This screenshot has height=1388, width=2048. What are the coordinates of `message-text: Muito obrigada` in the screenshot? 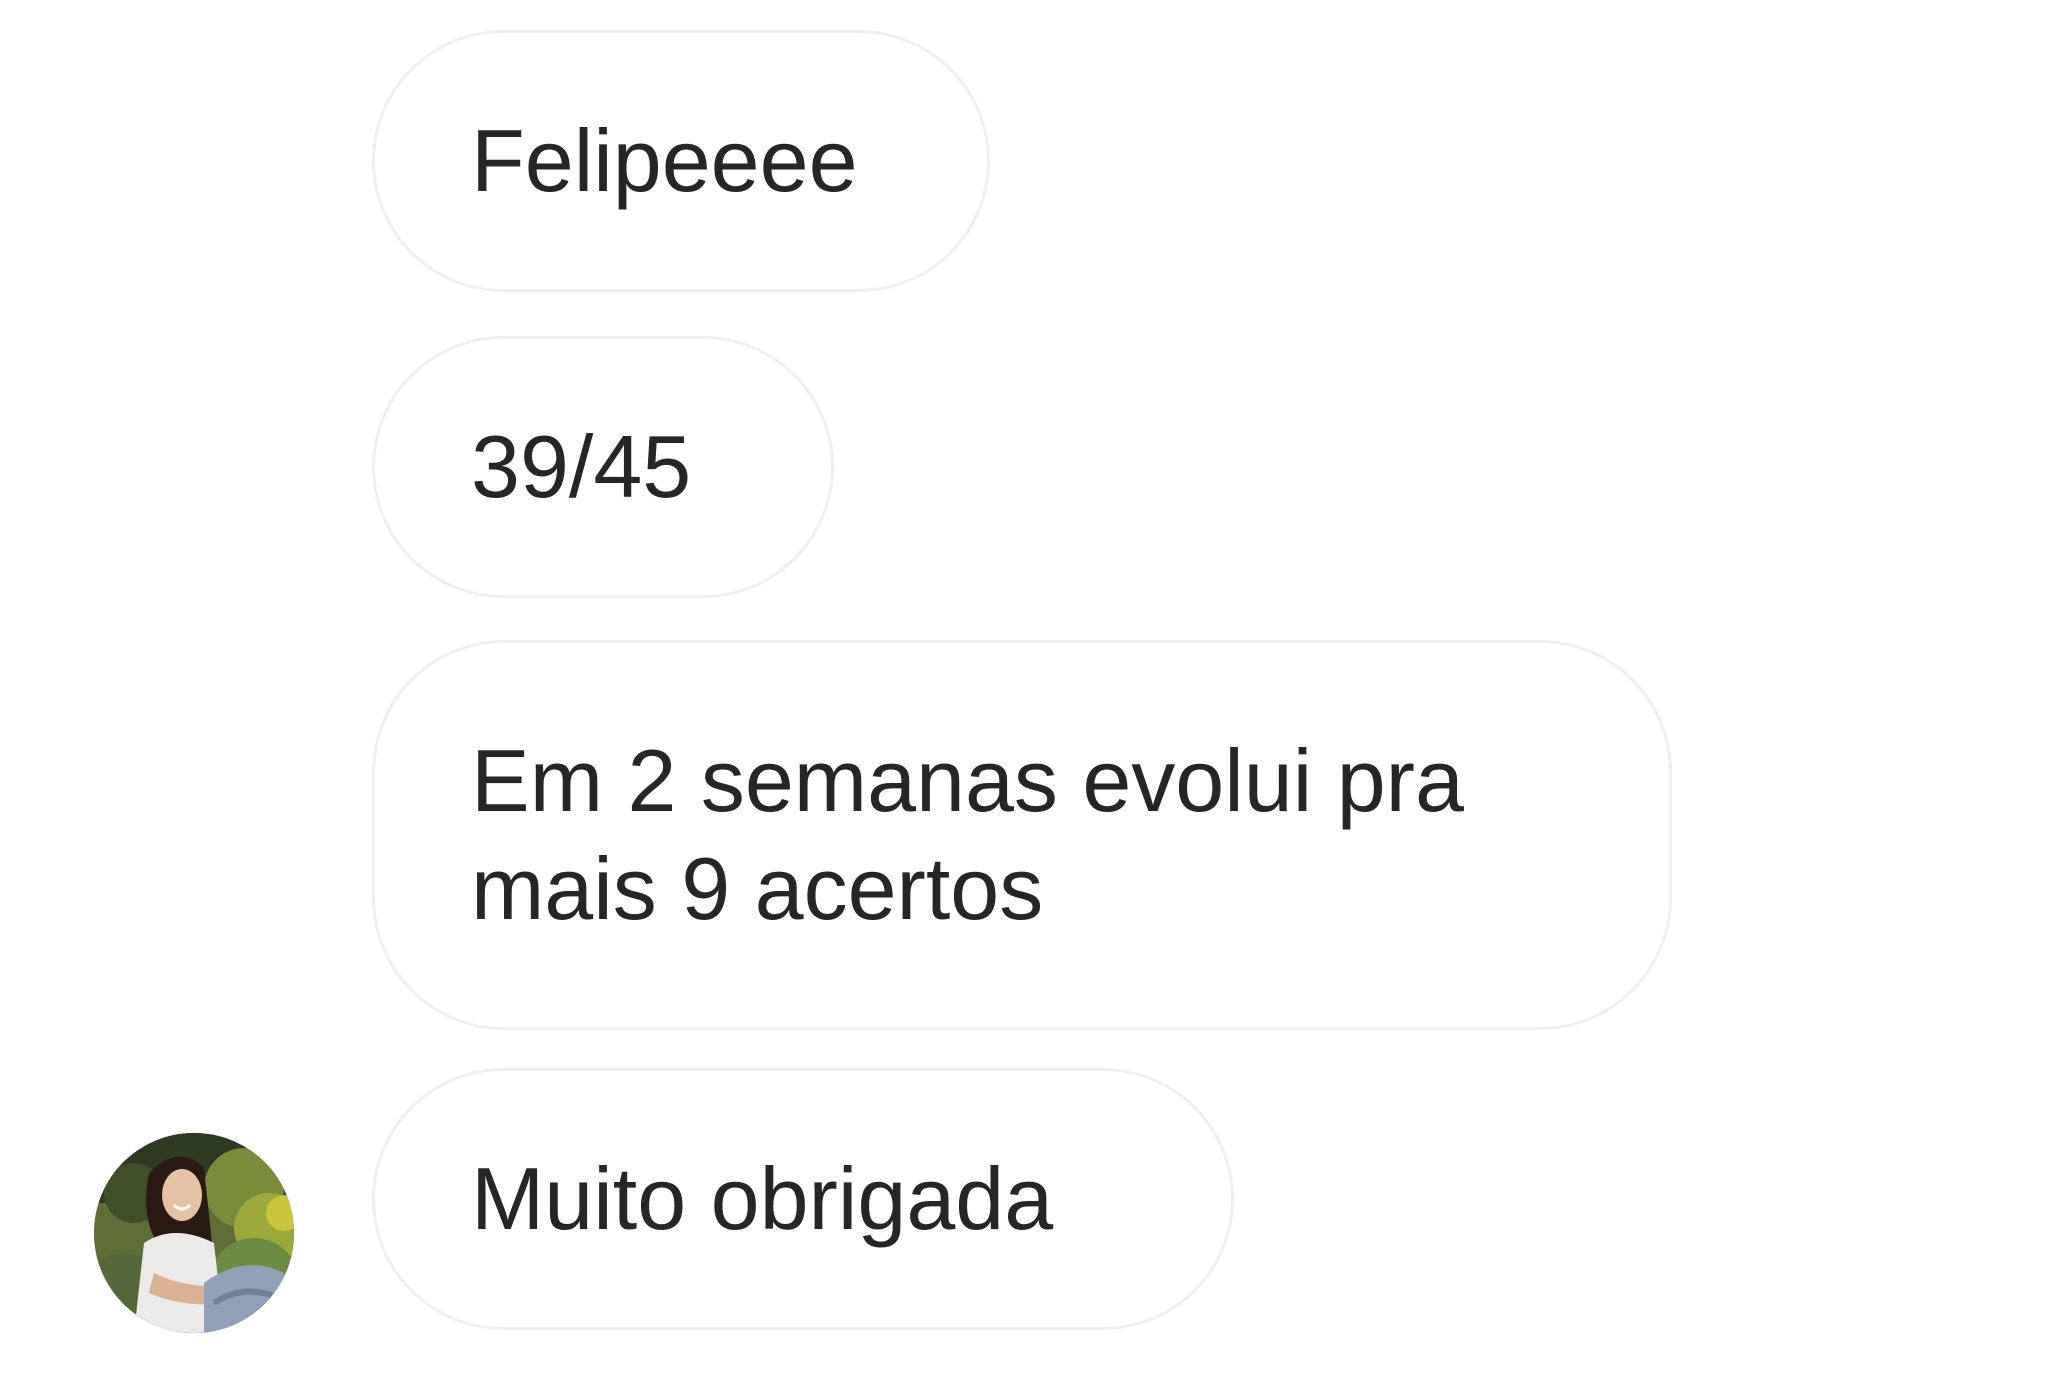 It's located at (762, 1198).